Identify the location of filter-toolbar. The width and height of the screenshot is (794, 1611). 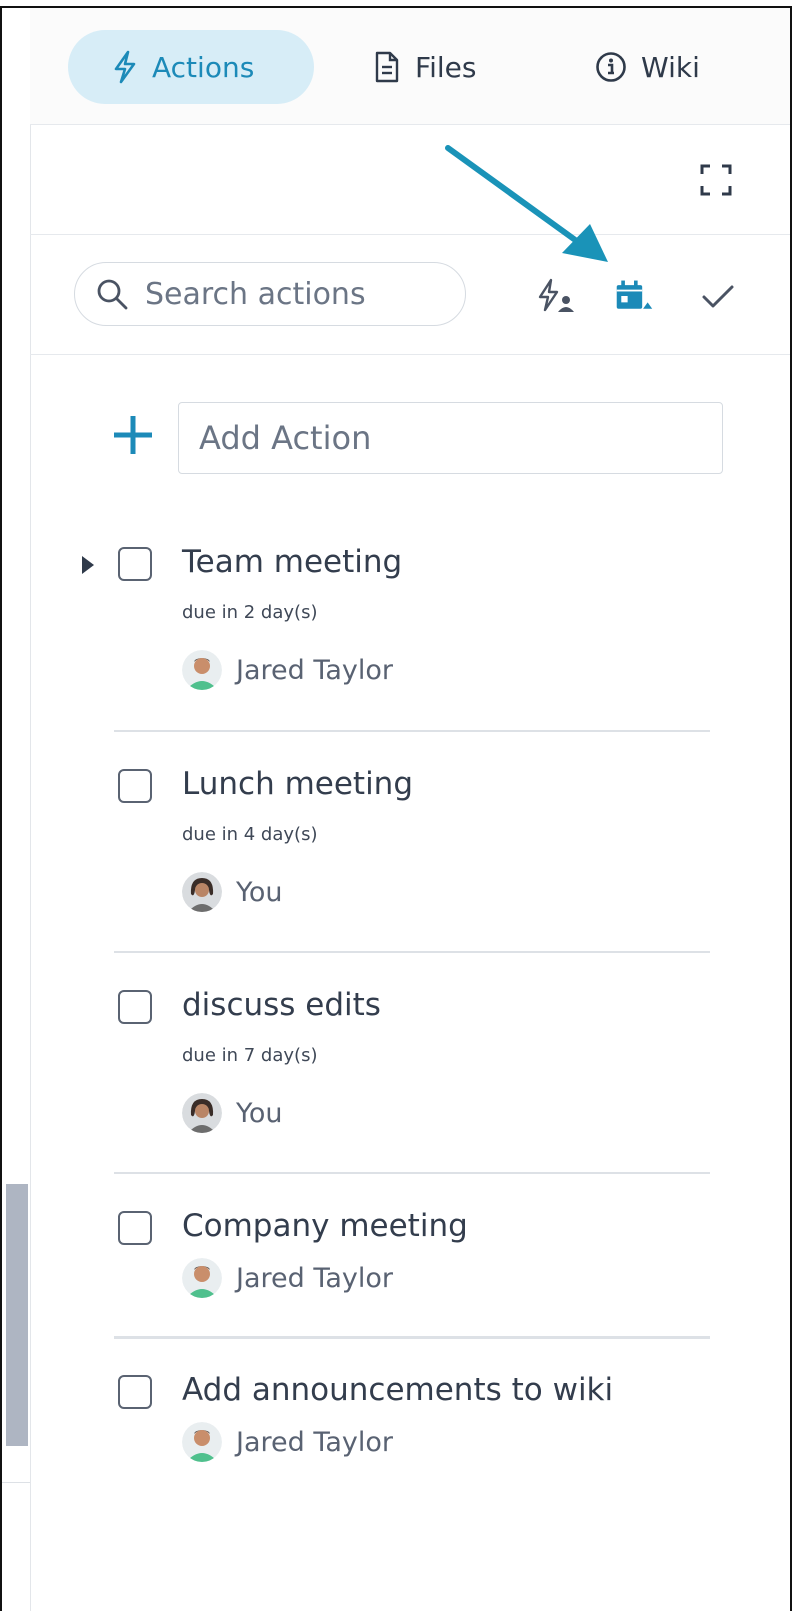
(410, 294).